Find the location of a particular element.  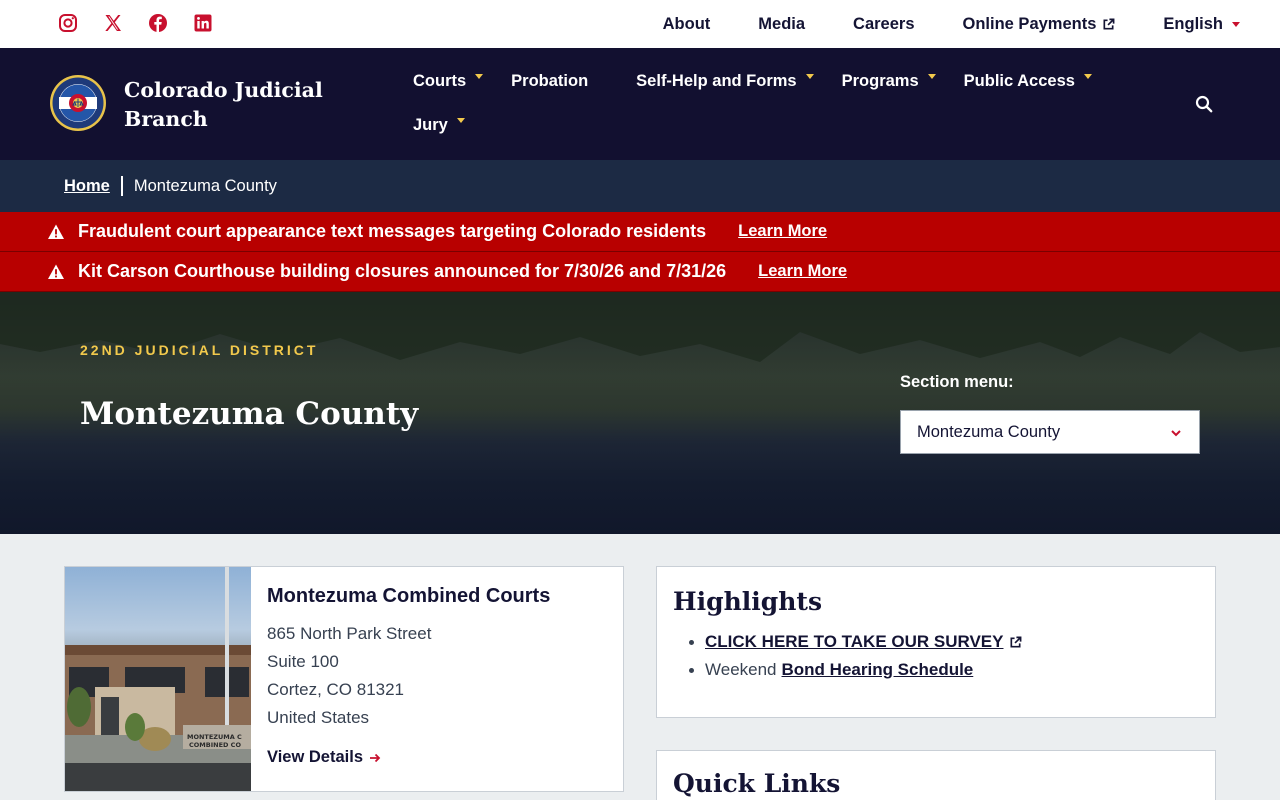

instagram-link is located at coordinates (68, 23).